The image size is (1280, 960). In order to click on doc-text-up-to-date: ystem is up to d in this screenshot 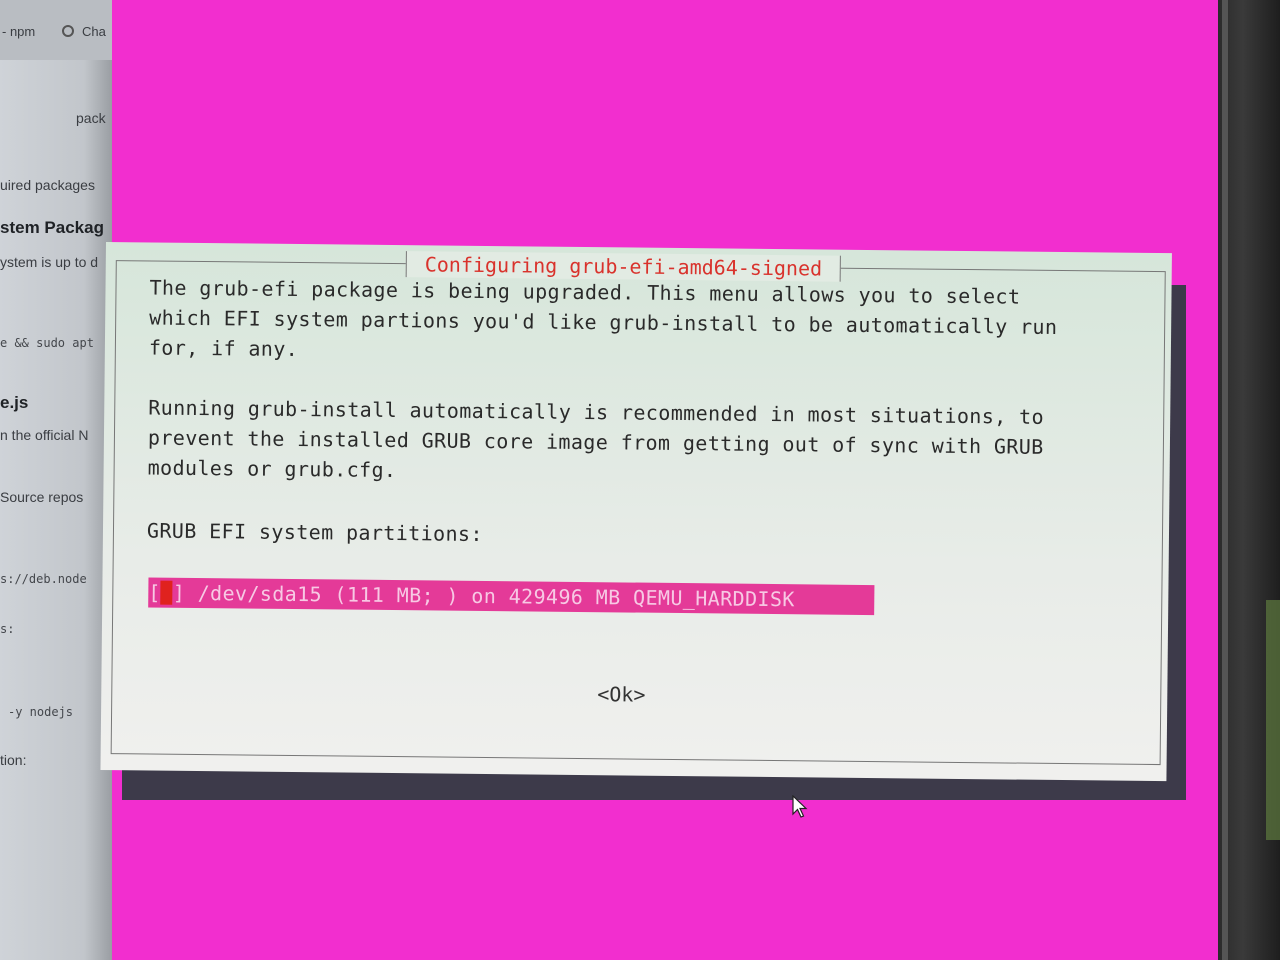, I will do `click(49, 262)`.